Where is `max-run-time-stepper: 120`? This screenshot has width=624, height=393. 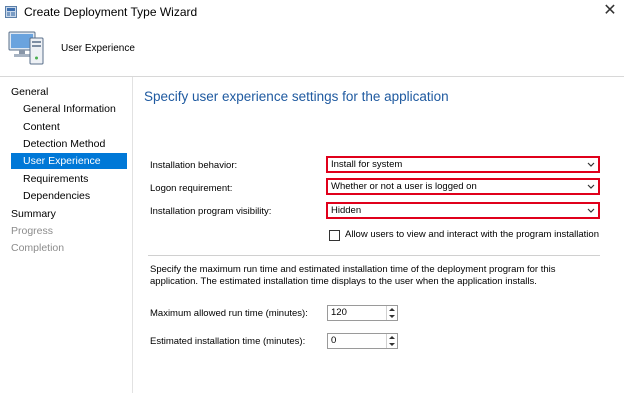 max-run-time-stepper: 120 is located at coordinates (362, 313).